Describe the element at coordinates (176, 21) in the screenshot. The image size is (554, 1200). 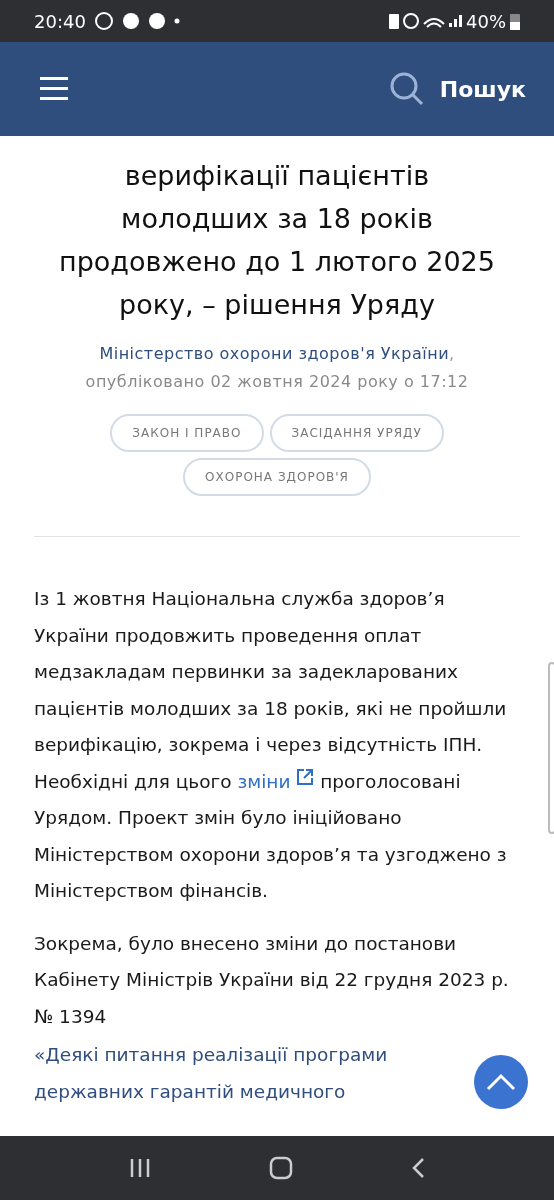
I see `more-notifications-icon` at that location.